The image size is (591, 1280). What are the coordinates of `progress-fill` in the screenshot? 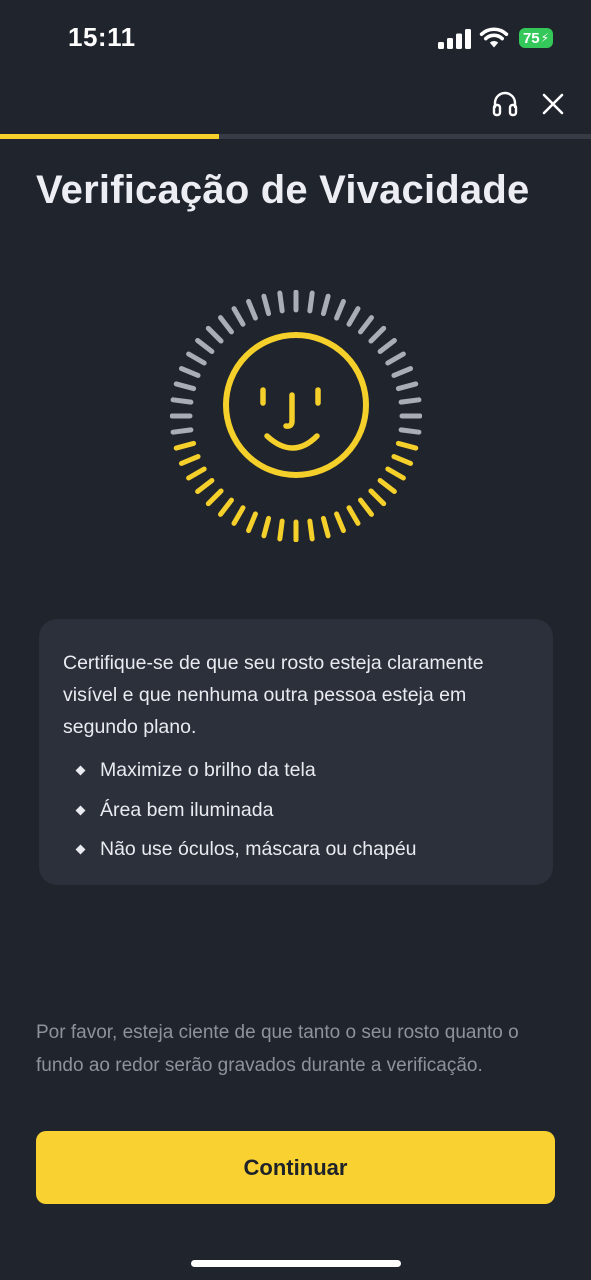 It's located at (109, 136).